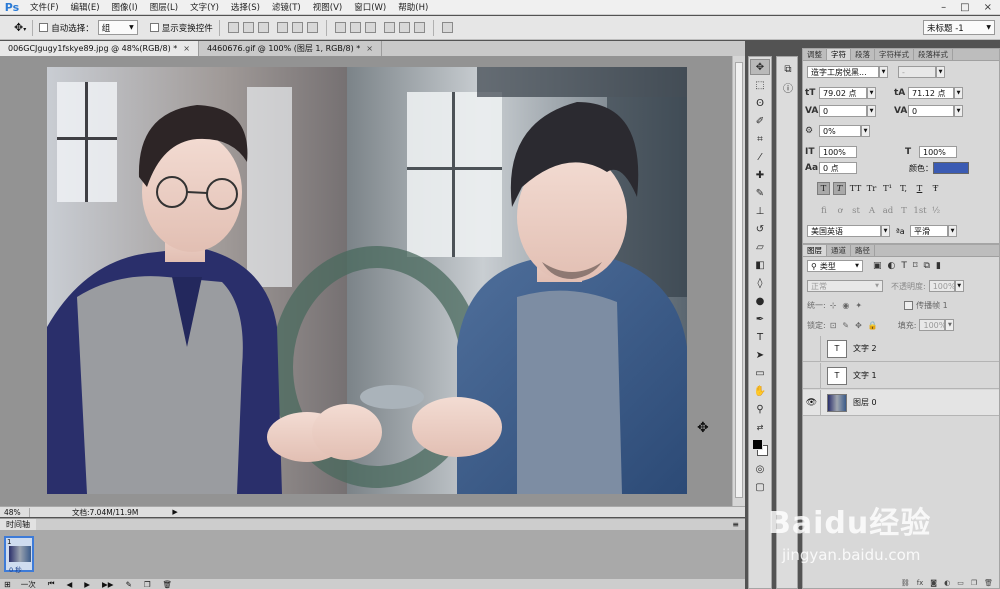 The width and height of the screenshot is (1000, 589). Describe the element at coordinates (129, 584) in the screenshot. I see `tween-icon: ✎` at that location.